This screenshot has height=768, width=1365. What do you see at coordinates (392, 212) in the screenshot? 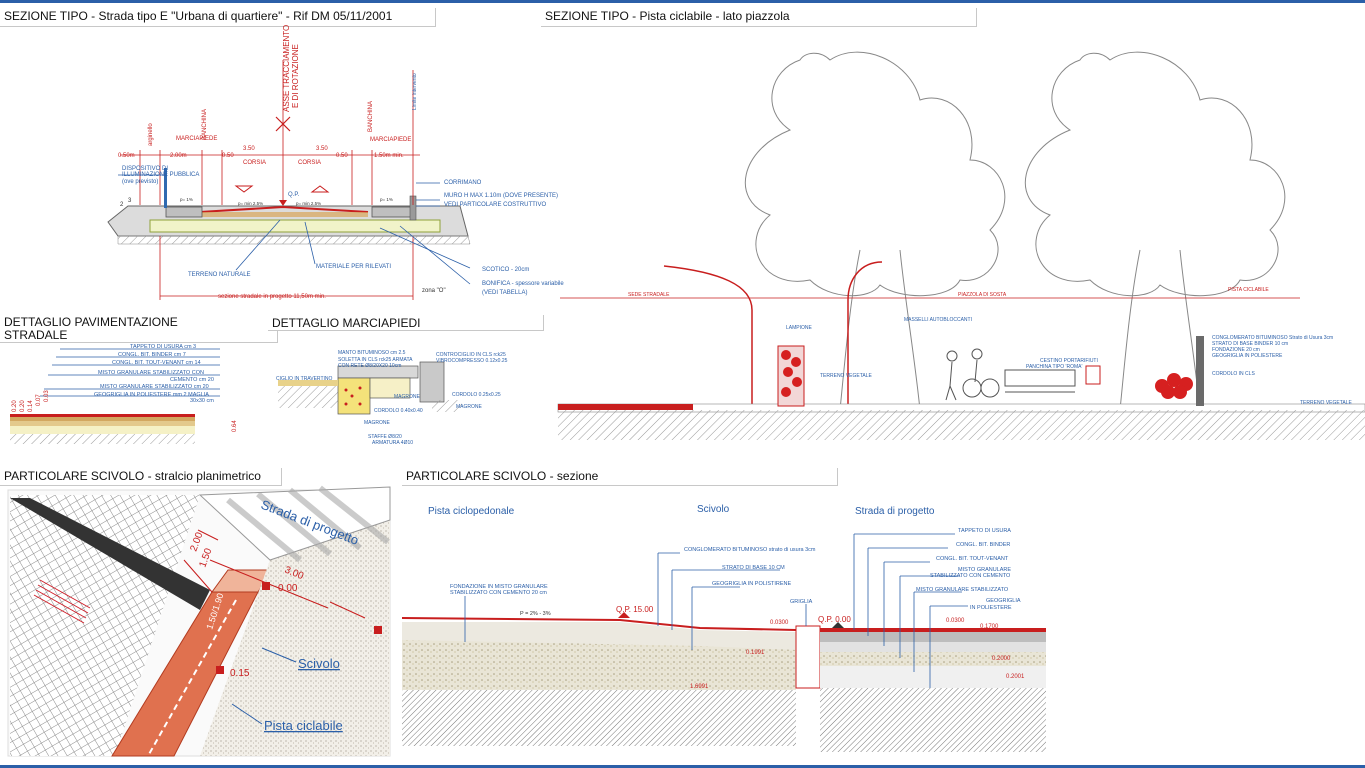
I see `right-sidewalk` at bounding box center [392, 212].